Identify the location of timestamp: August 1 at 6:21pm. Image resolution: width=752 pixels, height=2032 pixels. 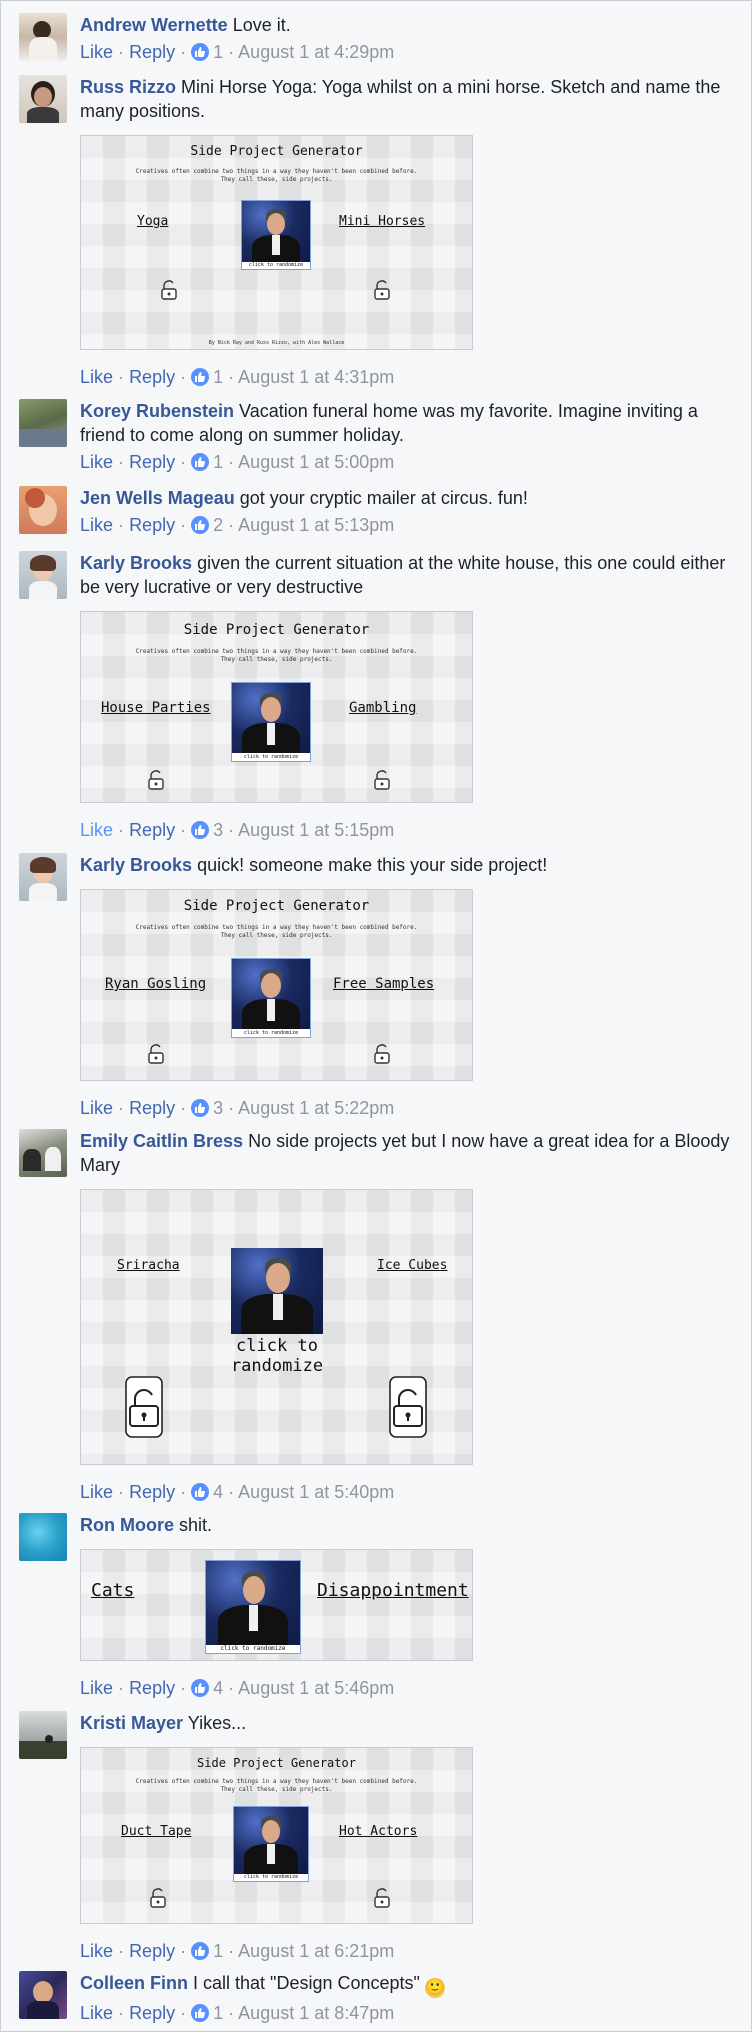
(316, 1951).